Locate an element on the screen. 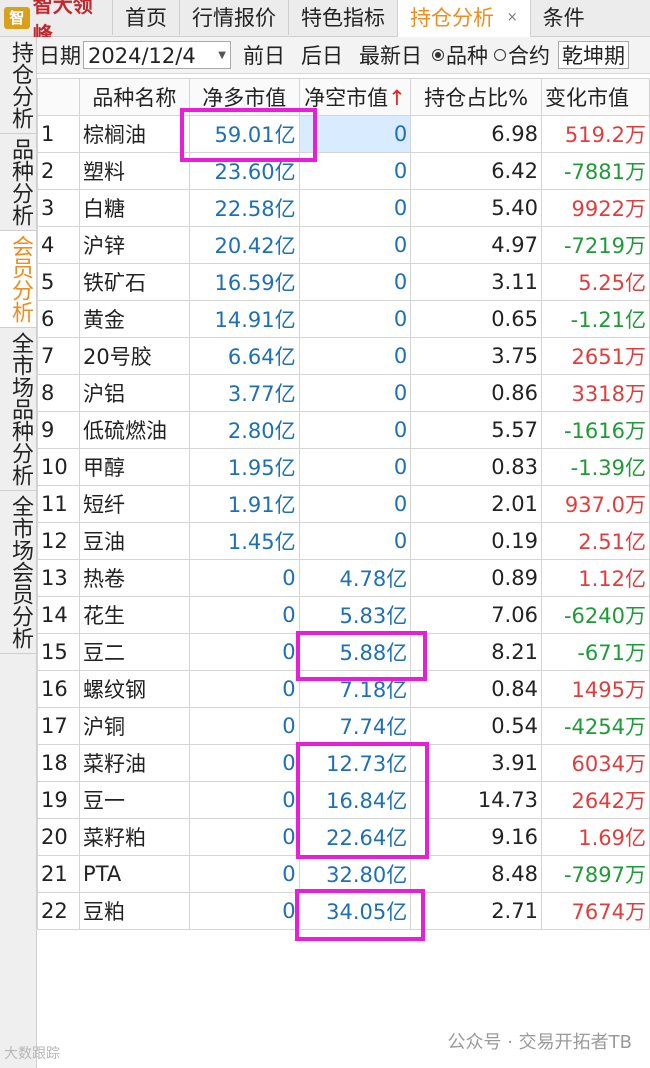 This screenshot has width=650, height=1068. side-tab-variety: 品种分析 is located at coordinates (18, 182).